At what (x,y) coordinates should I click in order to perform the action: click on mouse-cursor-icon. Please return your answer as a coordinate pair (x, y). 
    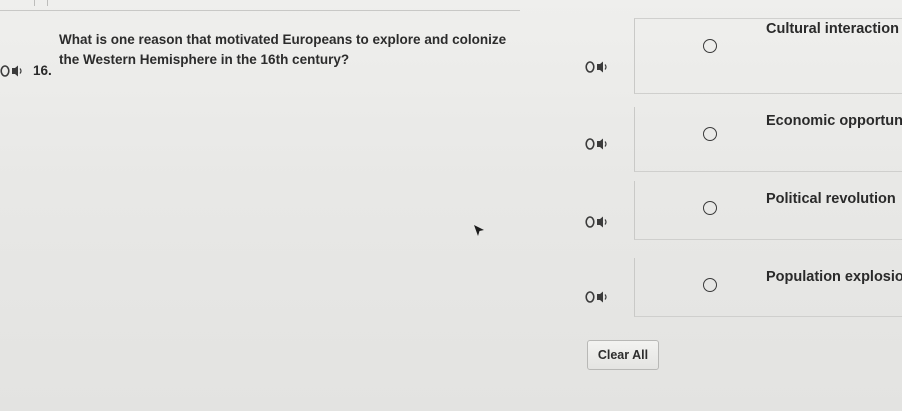
    Looking at the image, I should click on (479, 230).